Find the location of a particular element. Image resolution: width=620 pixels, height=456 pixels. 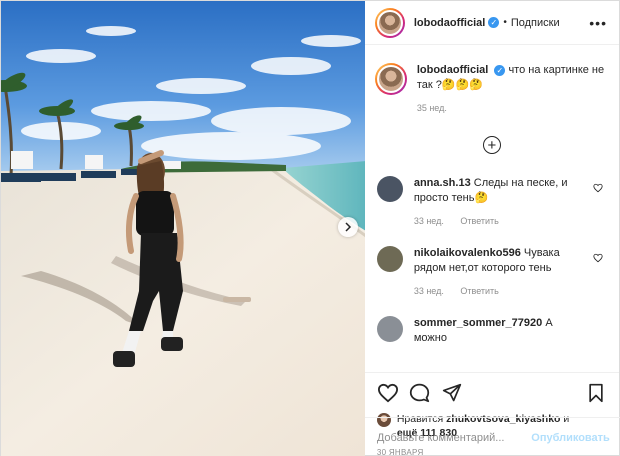

load-more-comments: + is located at coordinates (492, 145).